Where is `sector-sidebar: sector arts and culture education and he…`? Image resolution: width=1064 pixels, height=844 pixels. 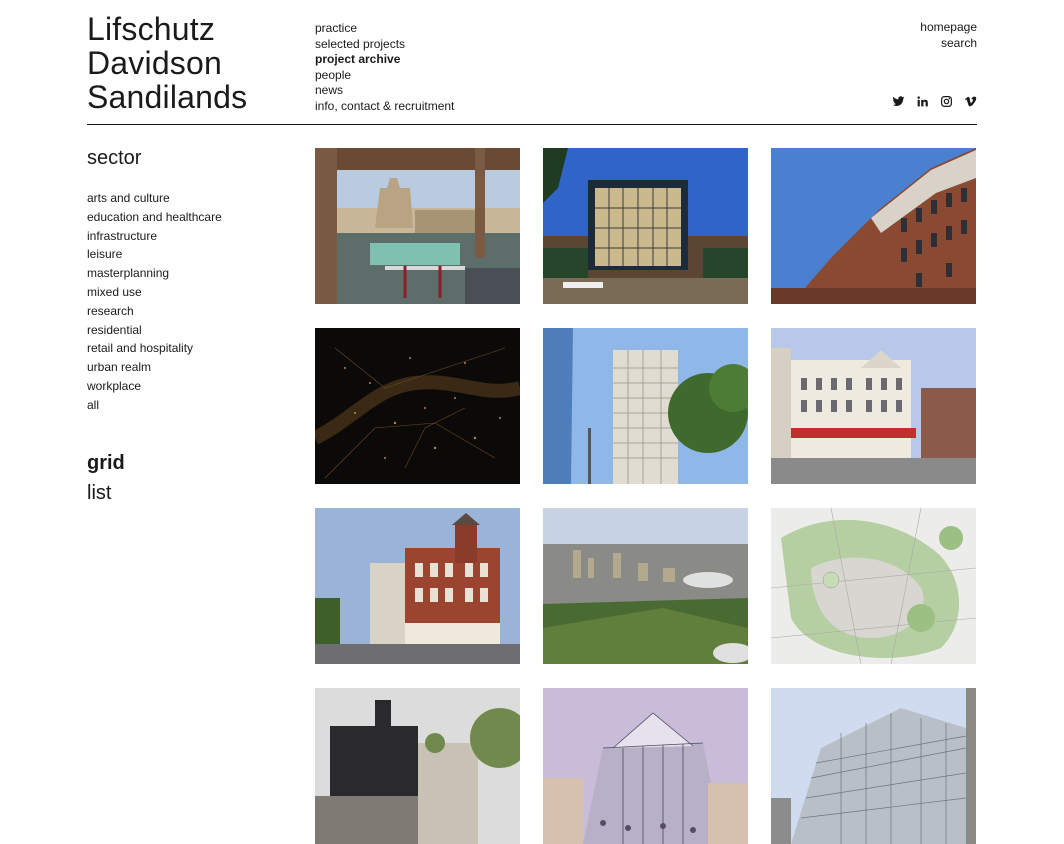
sector-sidebar: sector arts and culture education and he… is located at coordinates (154, 327).